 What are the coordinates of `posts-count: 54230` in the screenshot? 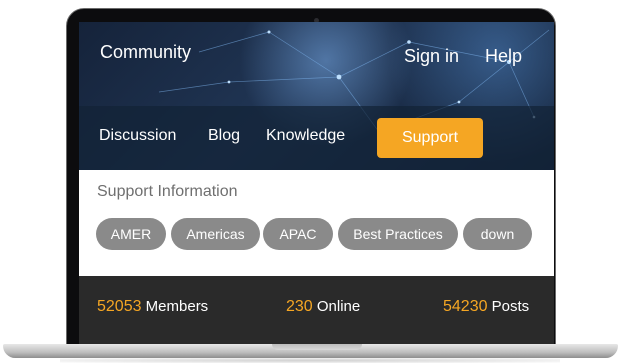 It's located at (465, 306).